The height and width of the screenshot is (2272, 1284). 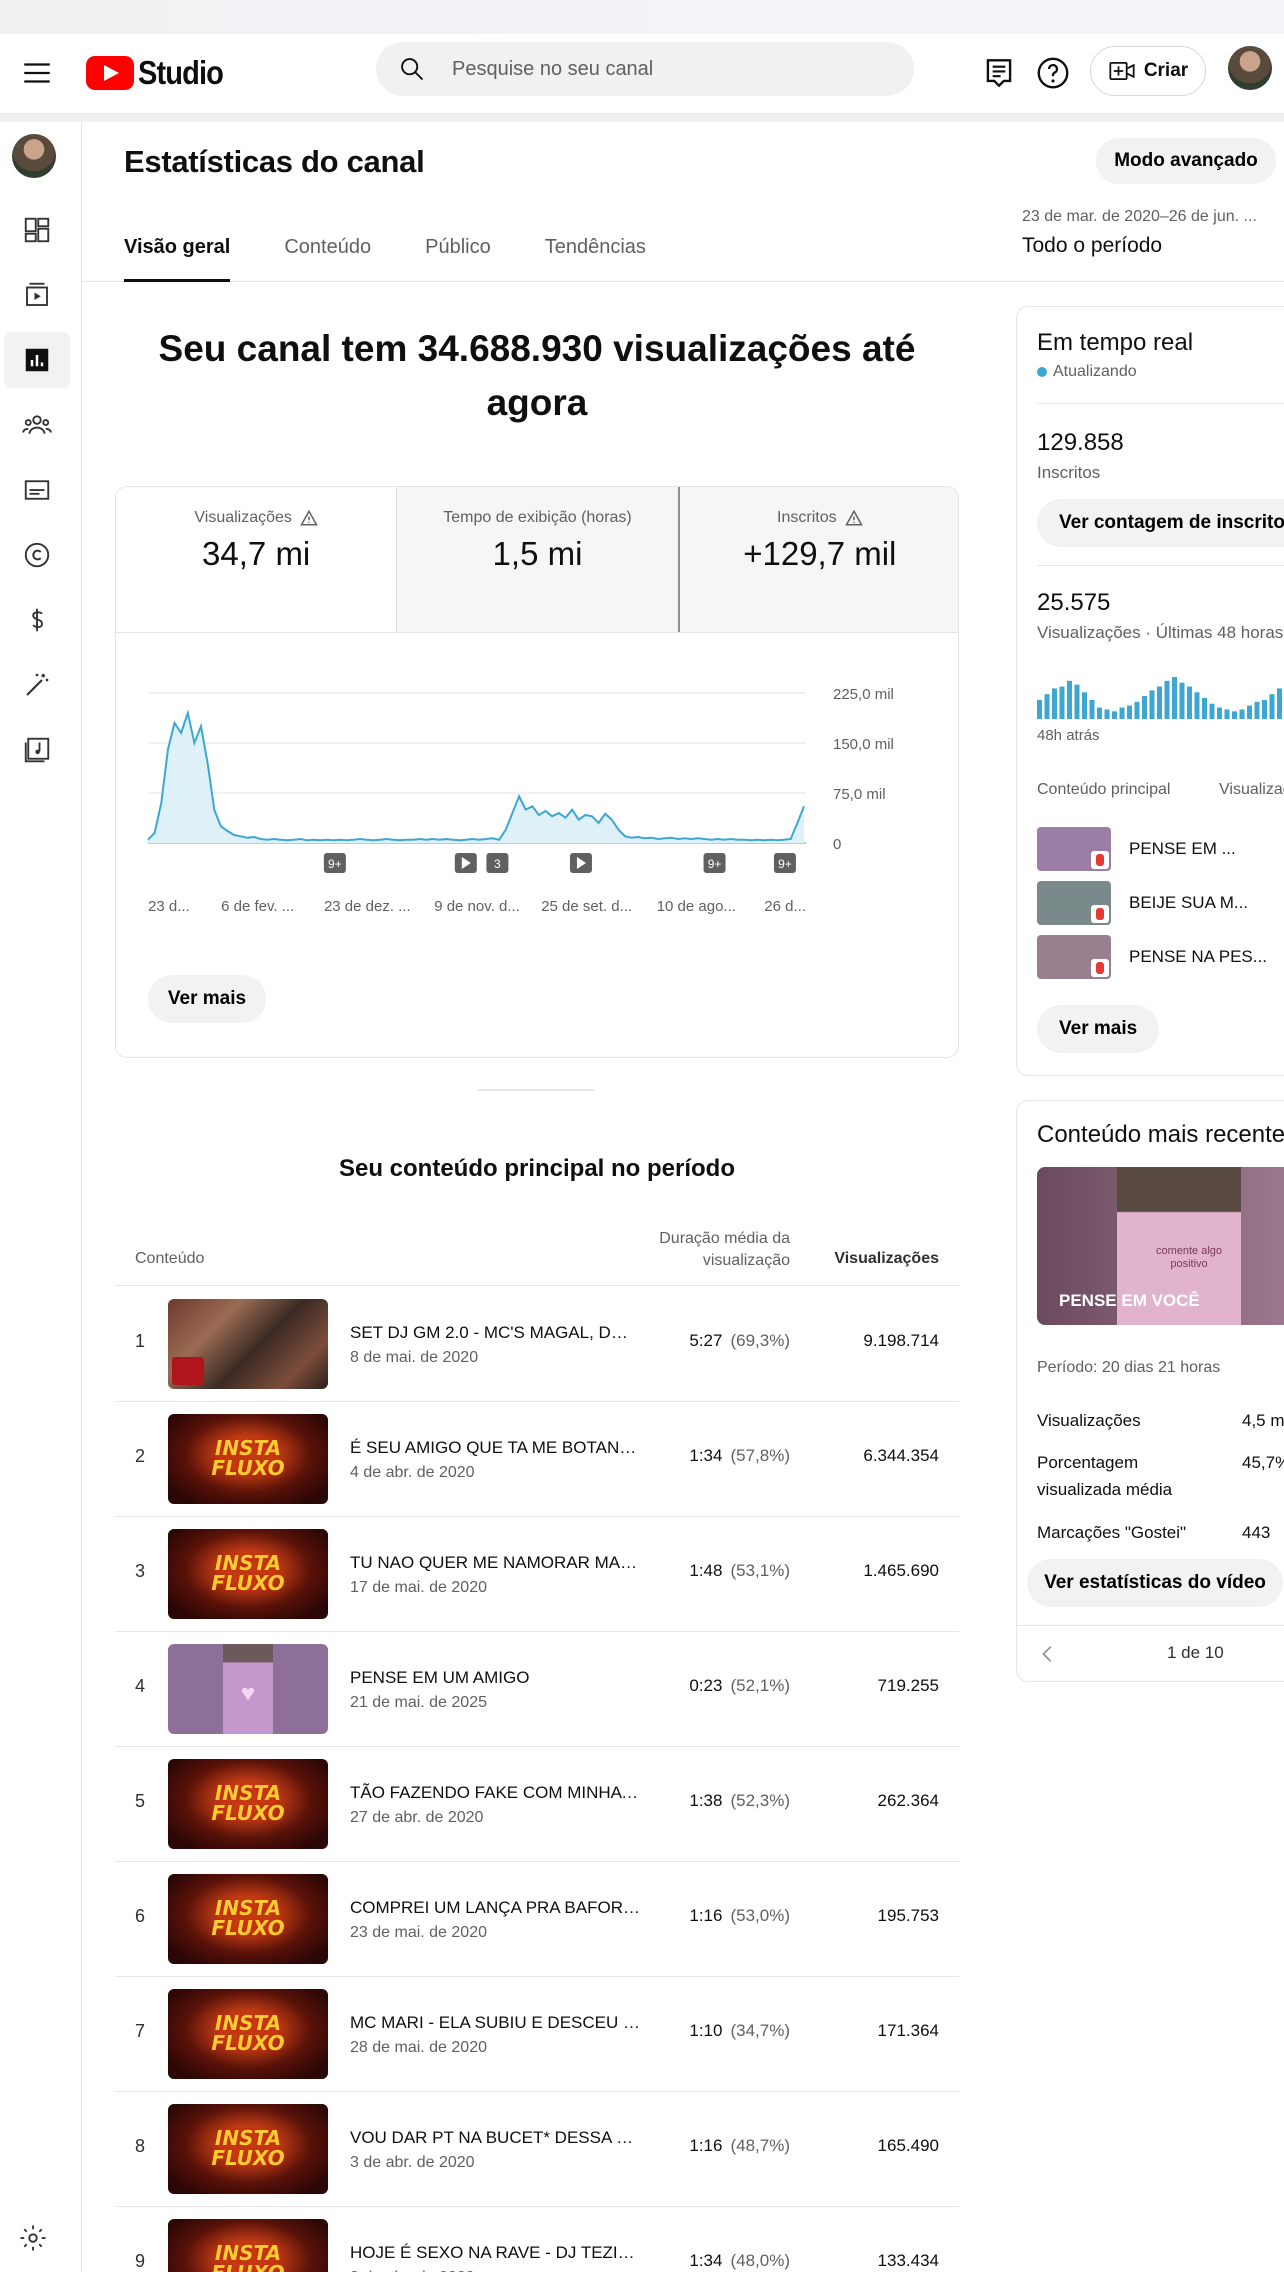 I want to click on metric-label: Inscritos, so click(x=807, y=517).